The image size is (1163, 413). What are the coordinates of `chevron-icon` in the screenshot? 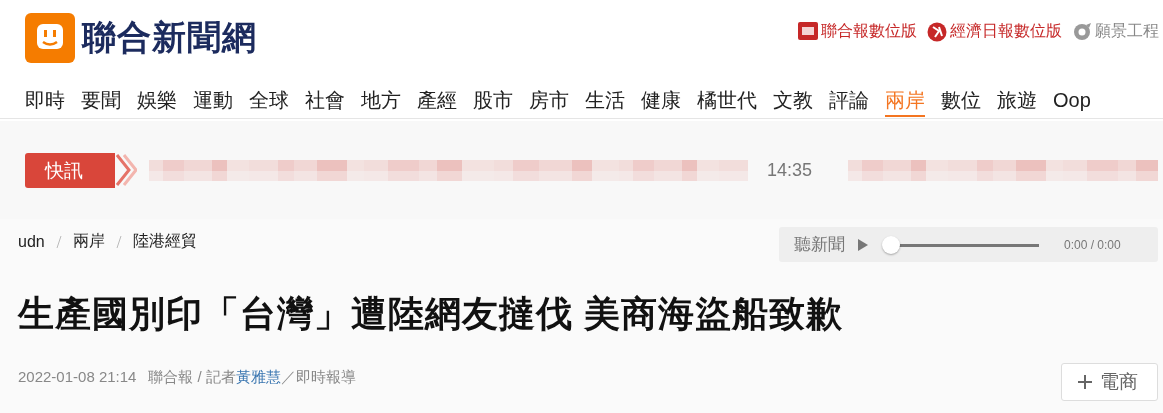 It's located at (126, 170).